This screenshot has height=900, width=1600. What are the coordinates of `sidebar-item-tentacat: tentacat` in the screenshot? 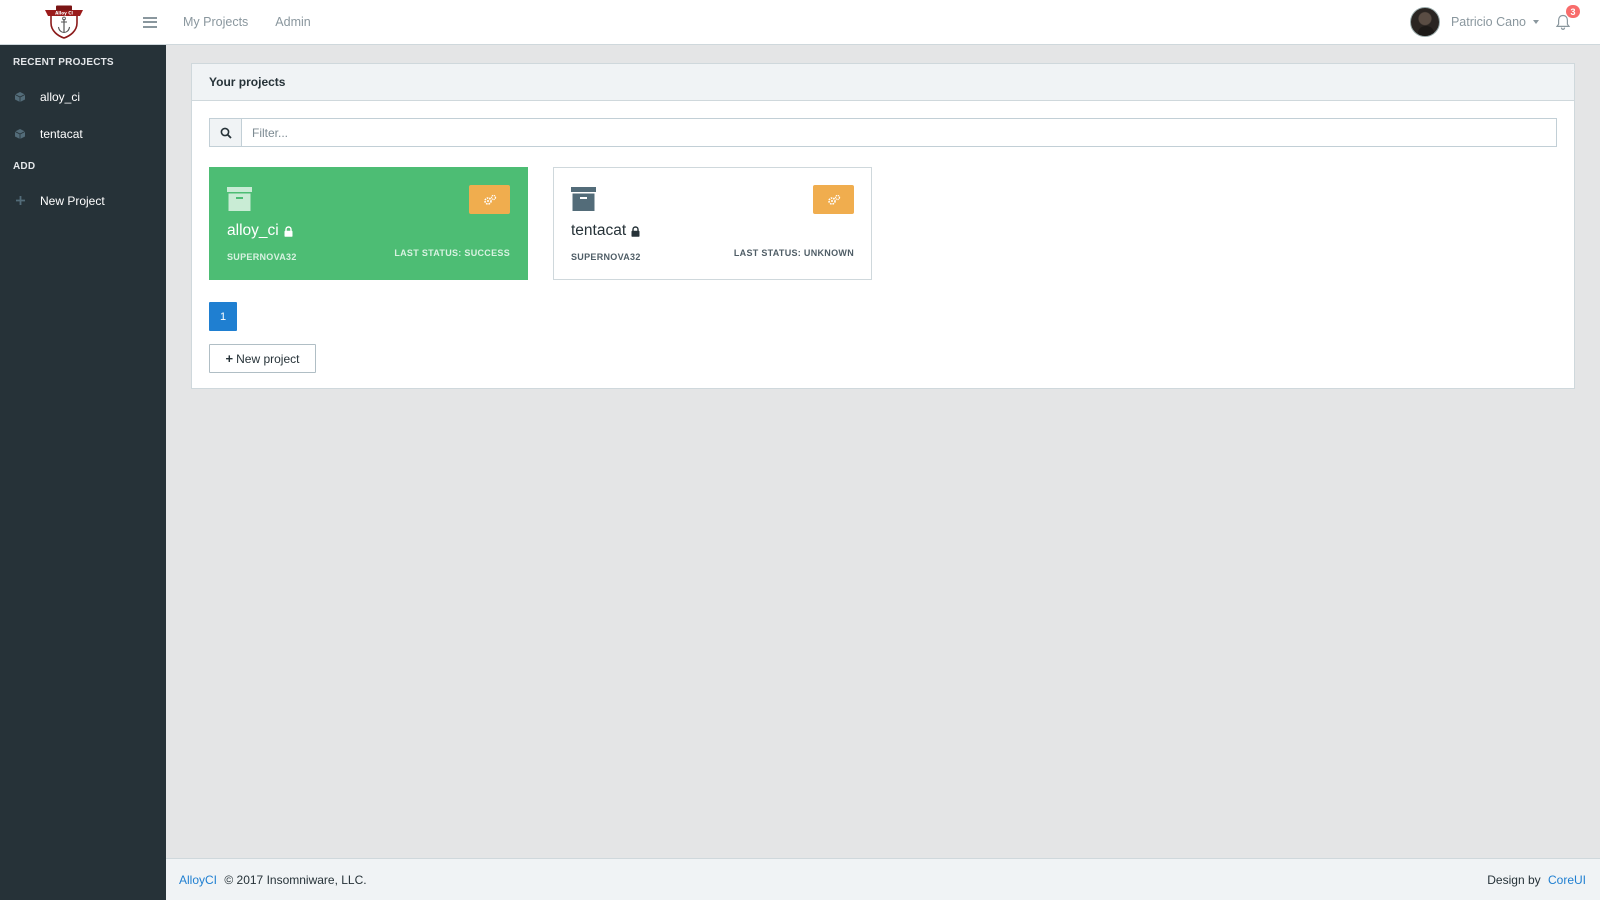 It's located at (83, 133).